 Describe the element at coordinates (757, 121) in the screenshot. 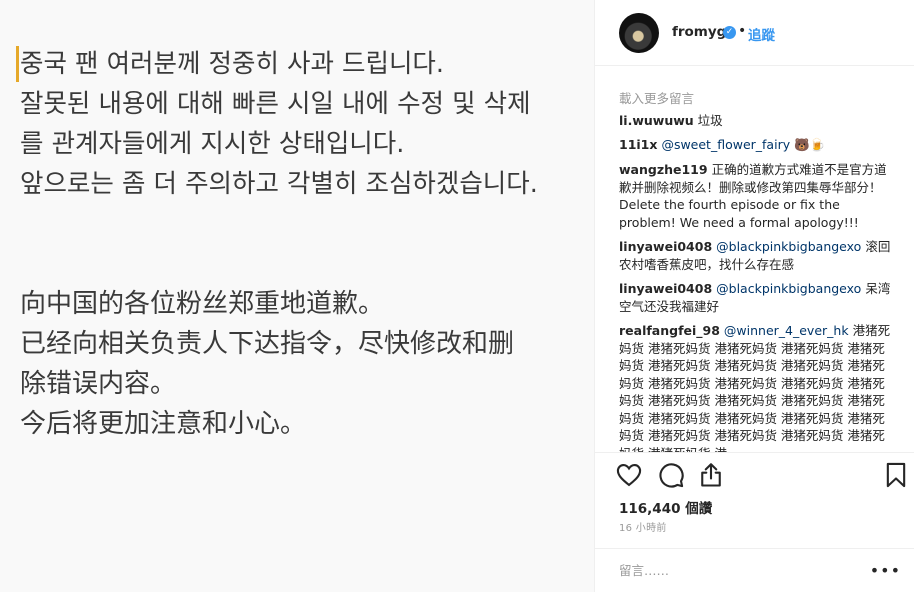

I see `comment: li.wuwuwu 垃圾` at that location.